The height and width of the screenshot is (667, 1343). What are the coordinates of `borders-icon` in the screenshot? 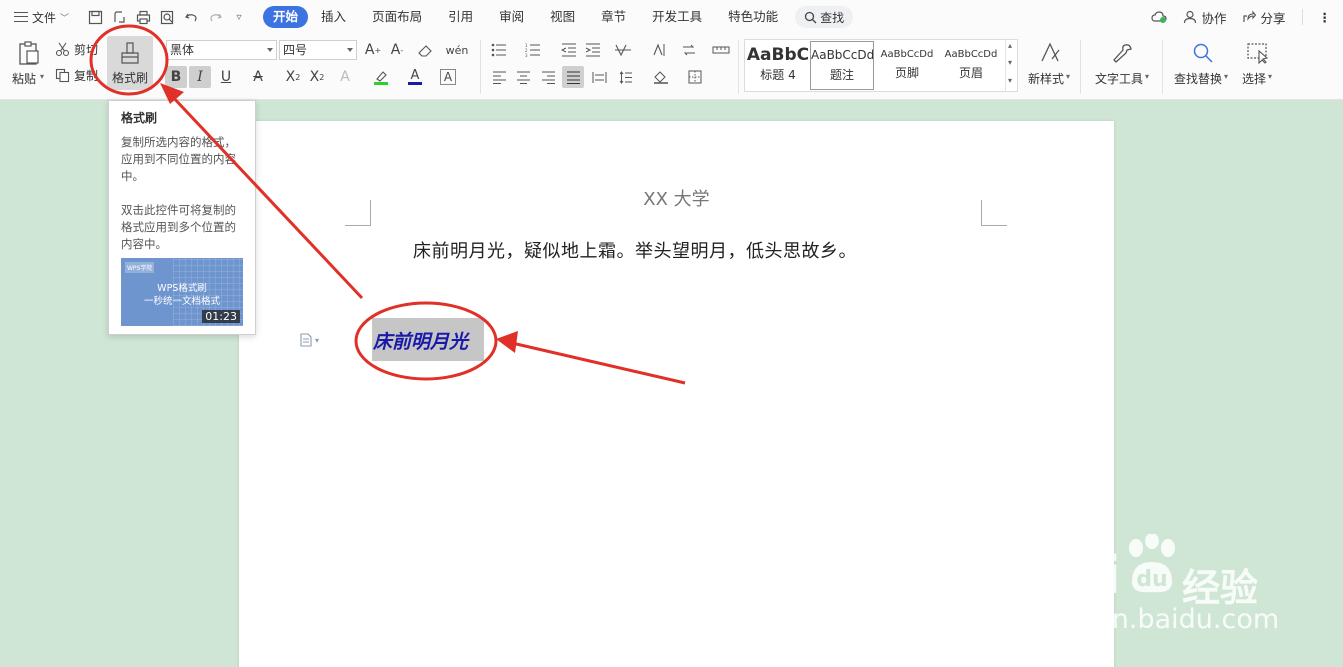 It's located at (695, 77).